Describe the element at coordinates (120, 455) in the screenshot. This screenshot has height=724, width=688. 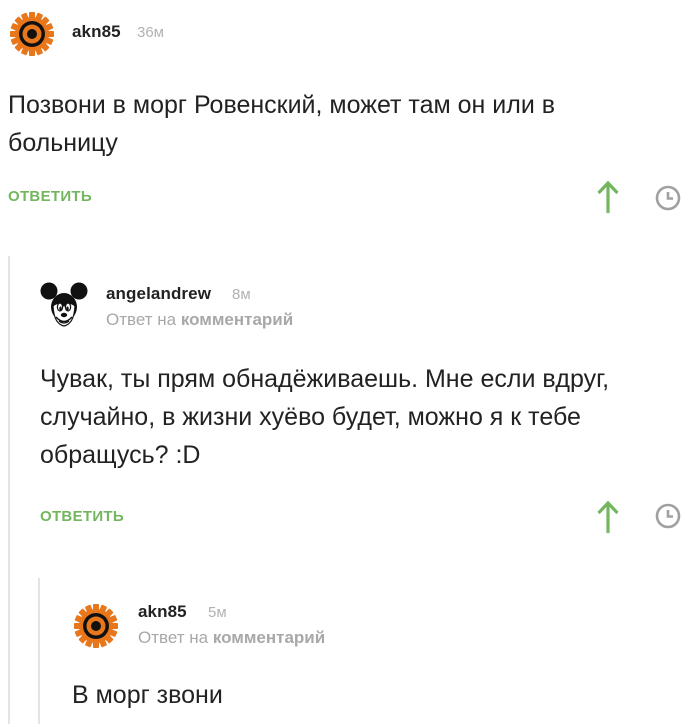
I see `comment-text-line: обращусь? :D` at that location.